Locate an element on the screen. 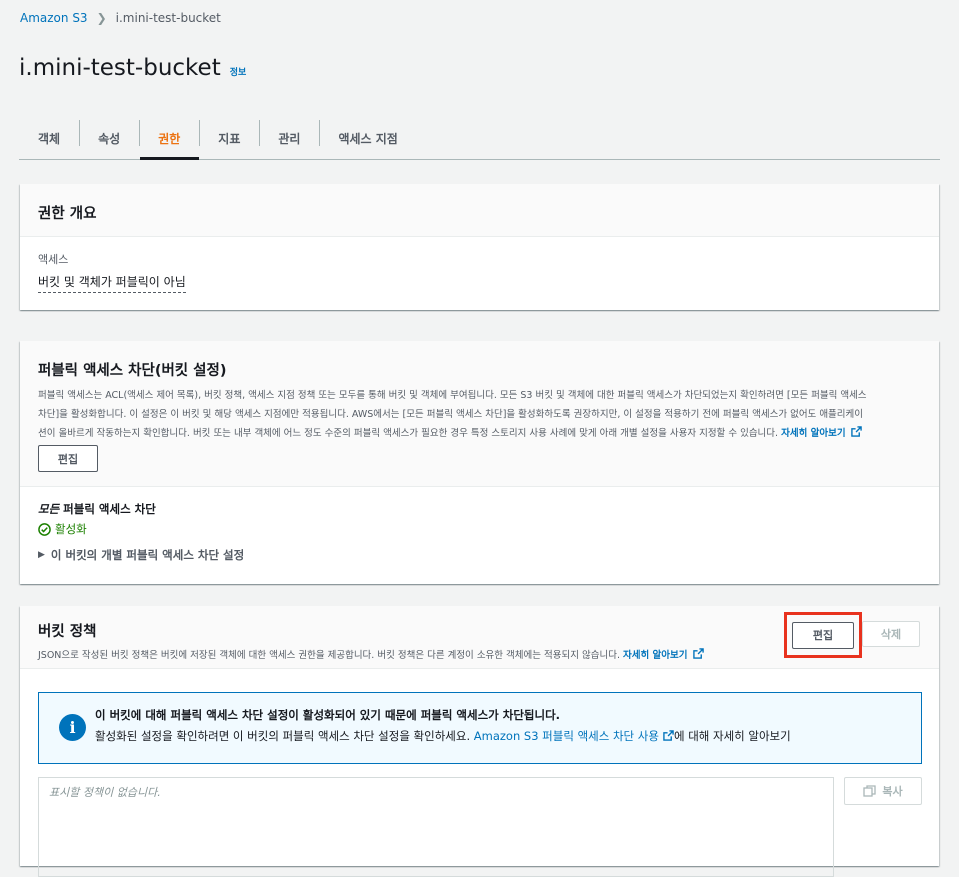 This screenshot has width=959, height=877. copy-label: 복사 is located at coordinates (892, 791).